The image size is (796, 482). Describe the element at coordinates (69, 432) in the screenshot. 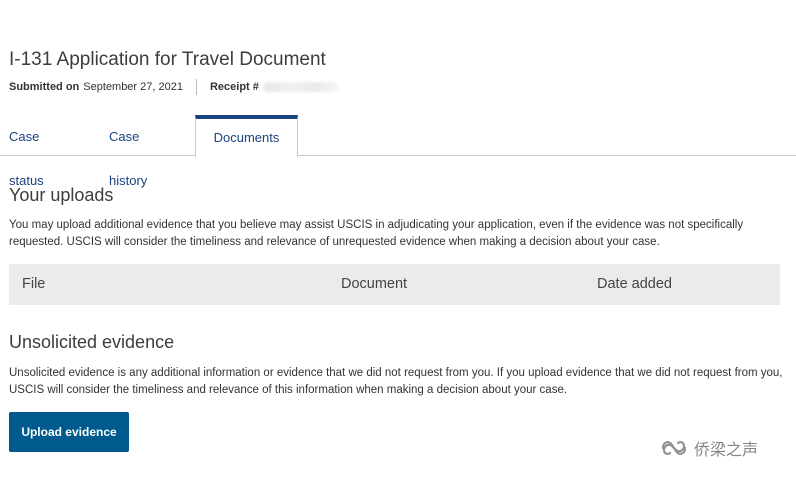

I see `upload-evidence-button: Upload evidence` at that location.